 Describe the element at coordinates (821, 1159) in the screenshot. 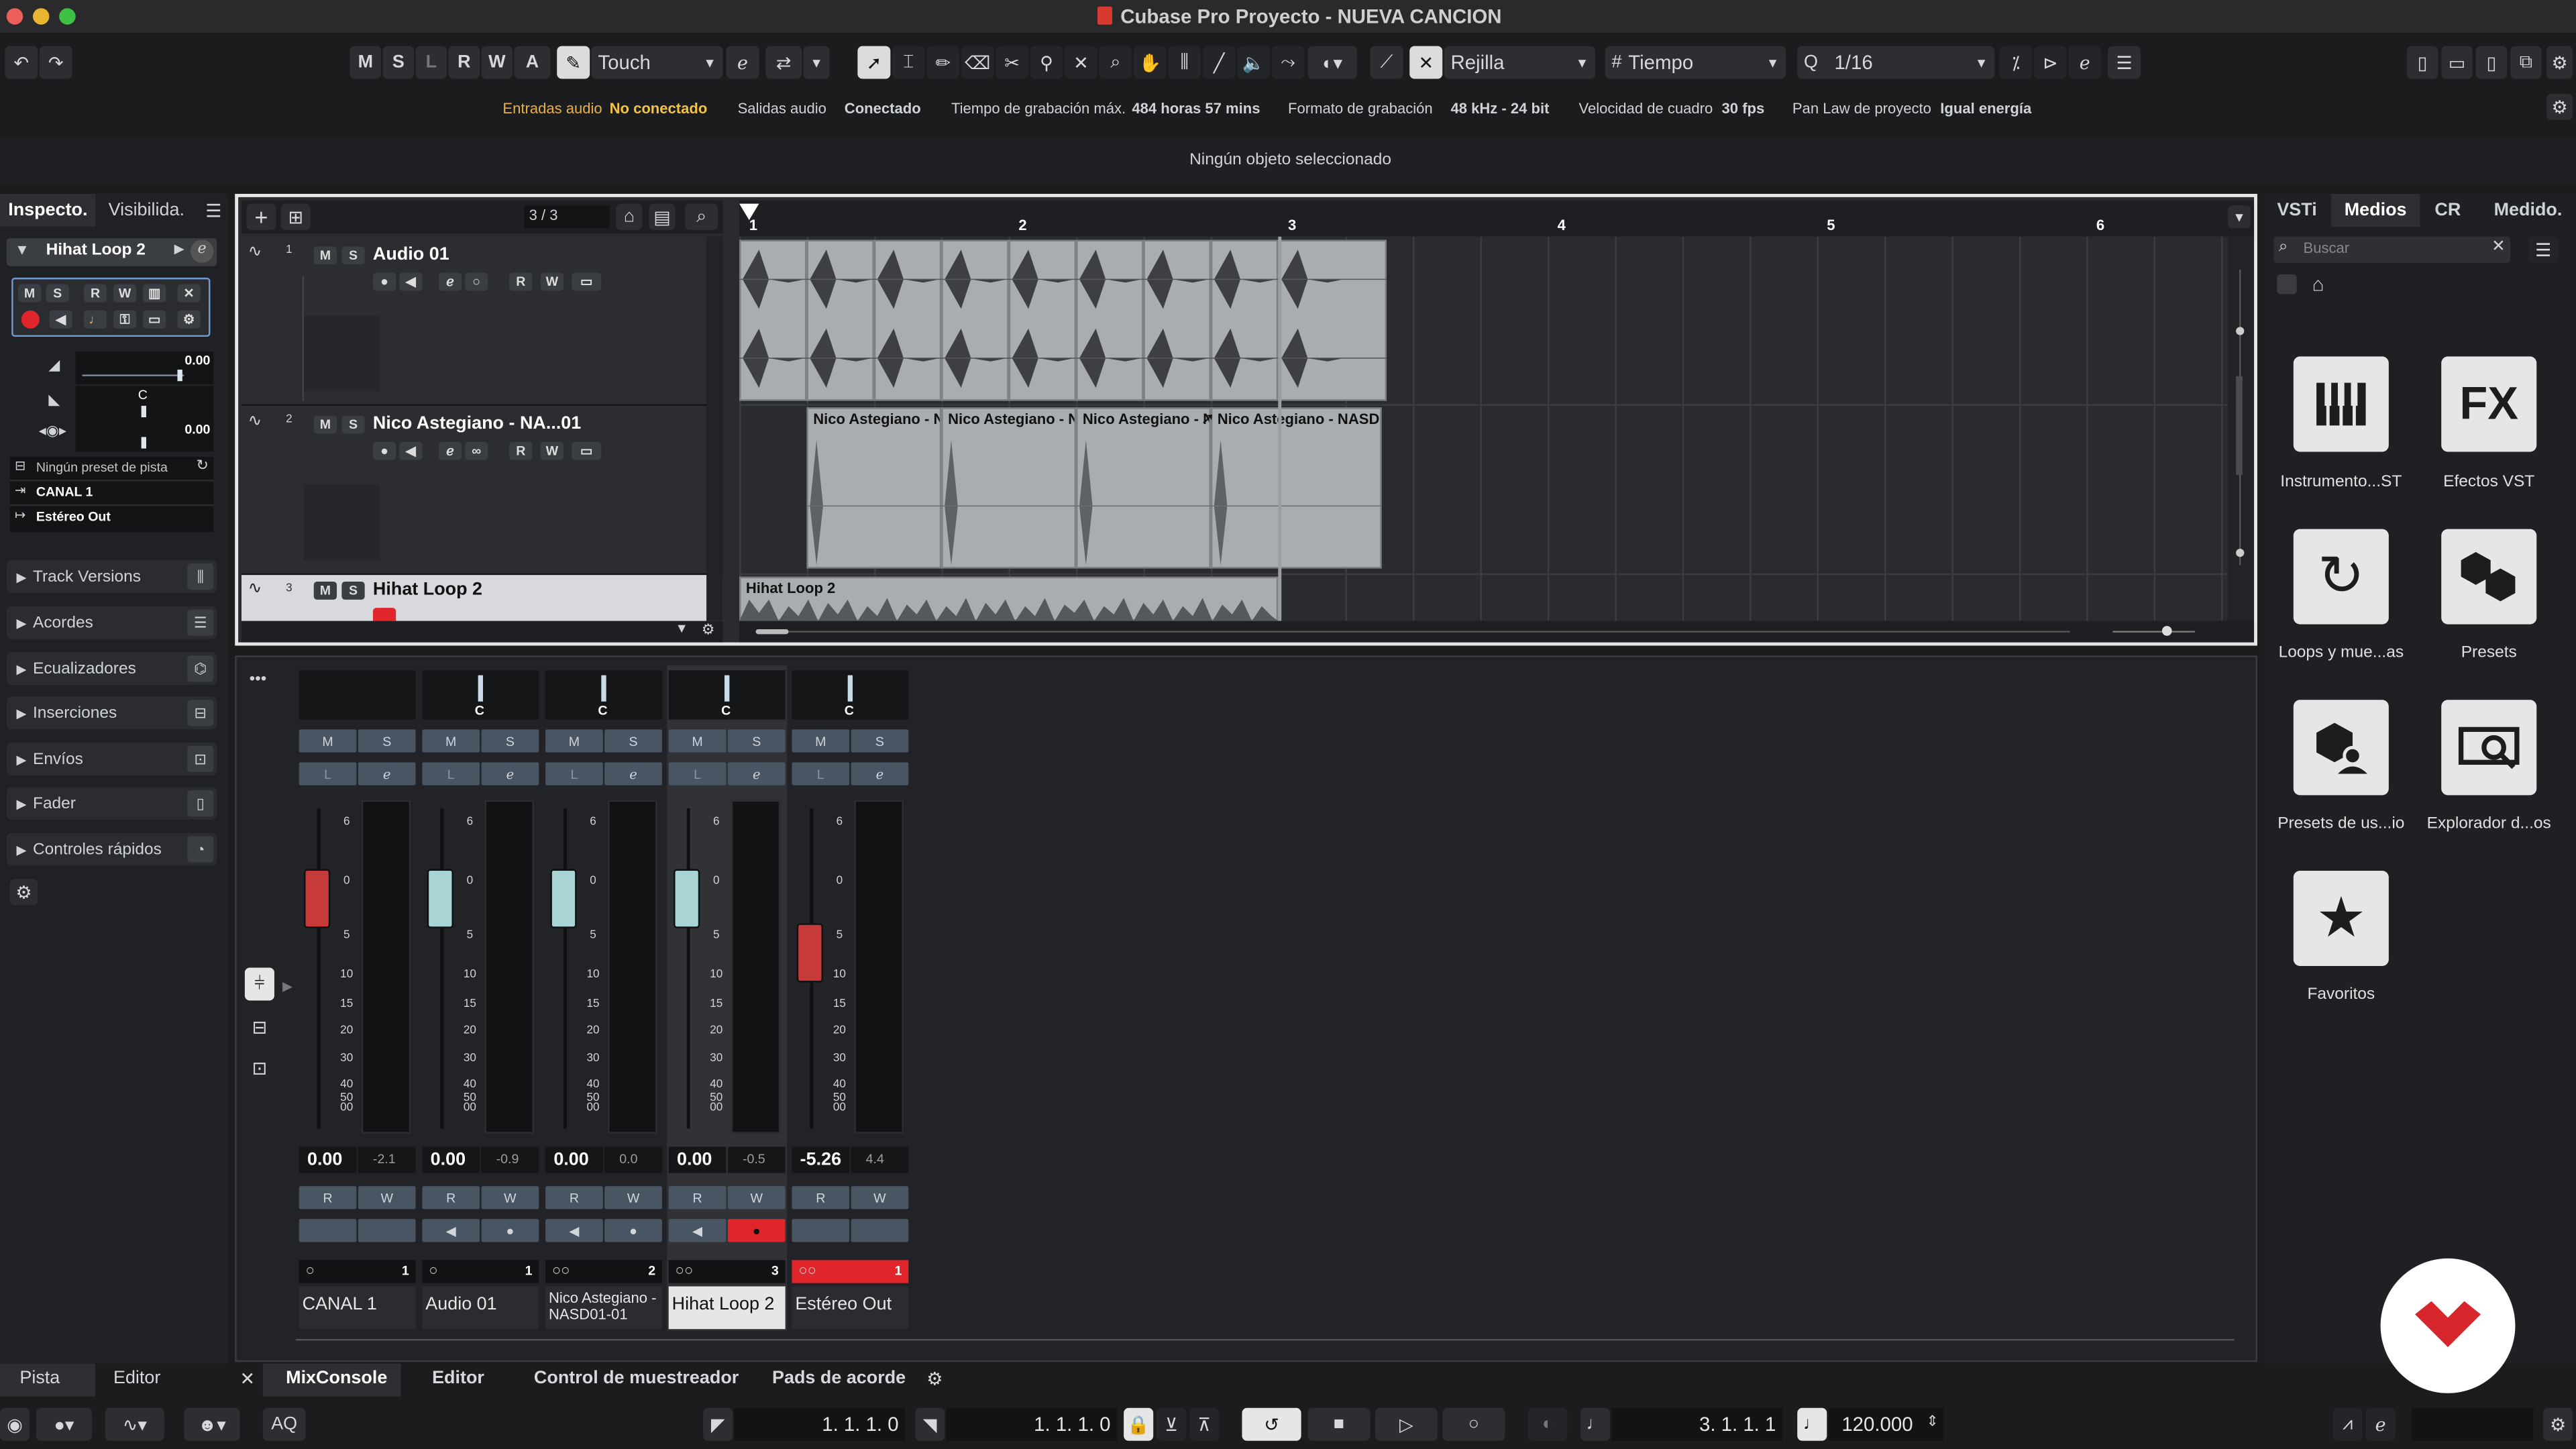

I see `volume-readout: -5.26` at that location.